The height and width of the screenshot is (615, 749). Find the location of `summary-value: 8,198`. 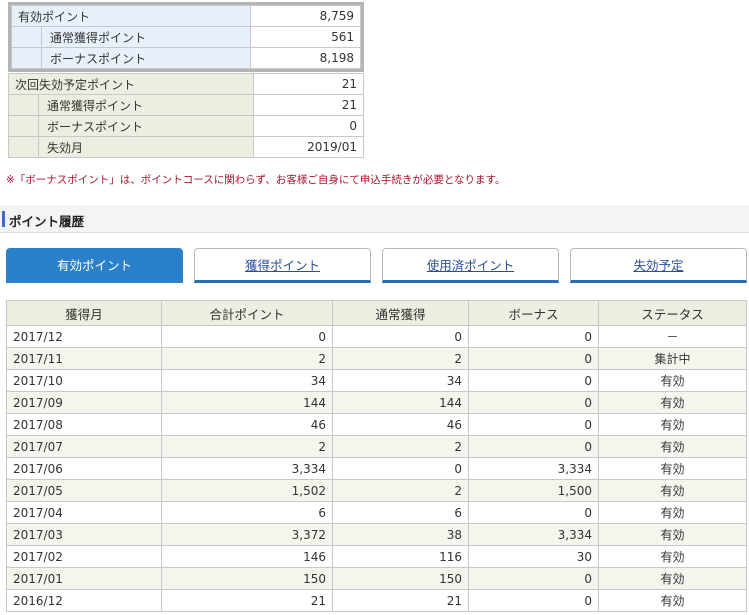

summary-value: 8,198 is located at coordinates (305, 58).